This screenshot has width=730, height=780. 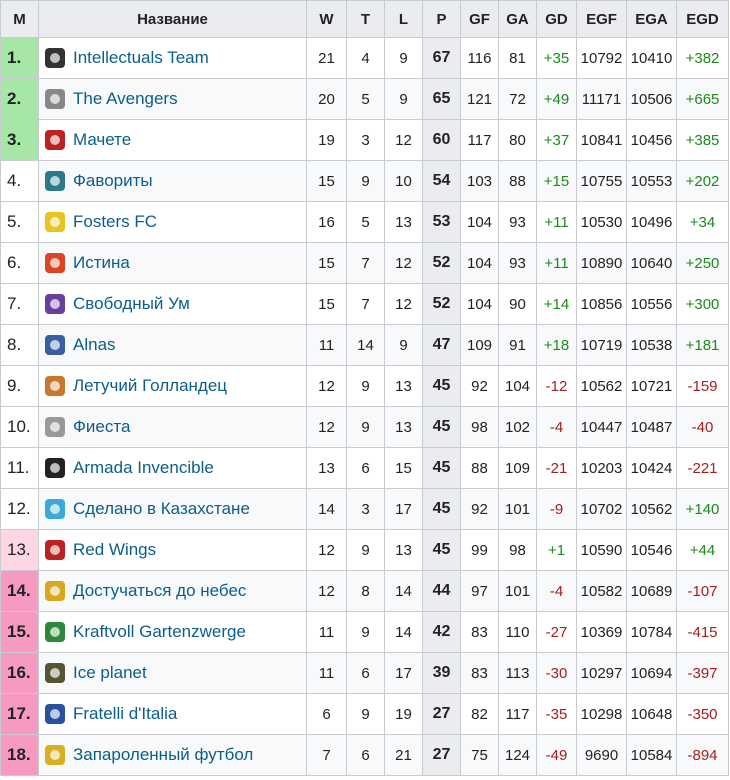 I want to click on team-link: Alnas, so click(x=94, y=344).